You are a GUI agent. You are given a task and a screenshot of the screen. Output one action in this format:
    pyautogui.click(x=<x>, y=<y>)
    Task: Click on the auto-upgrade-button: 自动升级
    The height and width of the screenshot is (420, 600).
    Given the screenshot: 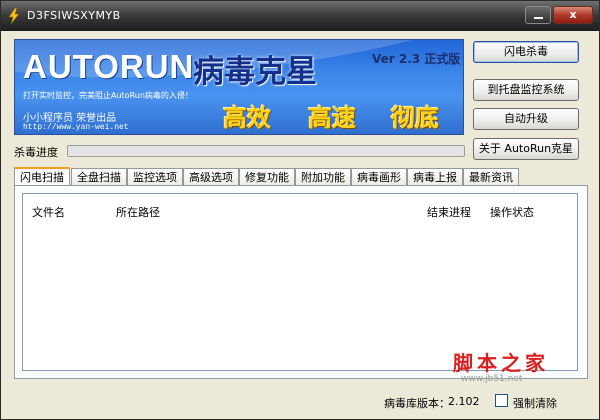 What is the action you would take?
    pyautogui.click(x=526, y=119)
    